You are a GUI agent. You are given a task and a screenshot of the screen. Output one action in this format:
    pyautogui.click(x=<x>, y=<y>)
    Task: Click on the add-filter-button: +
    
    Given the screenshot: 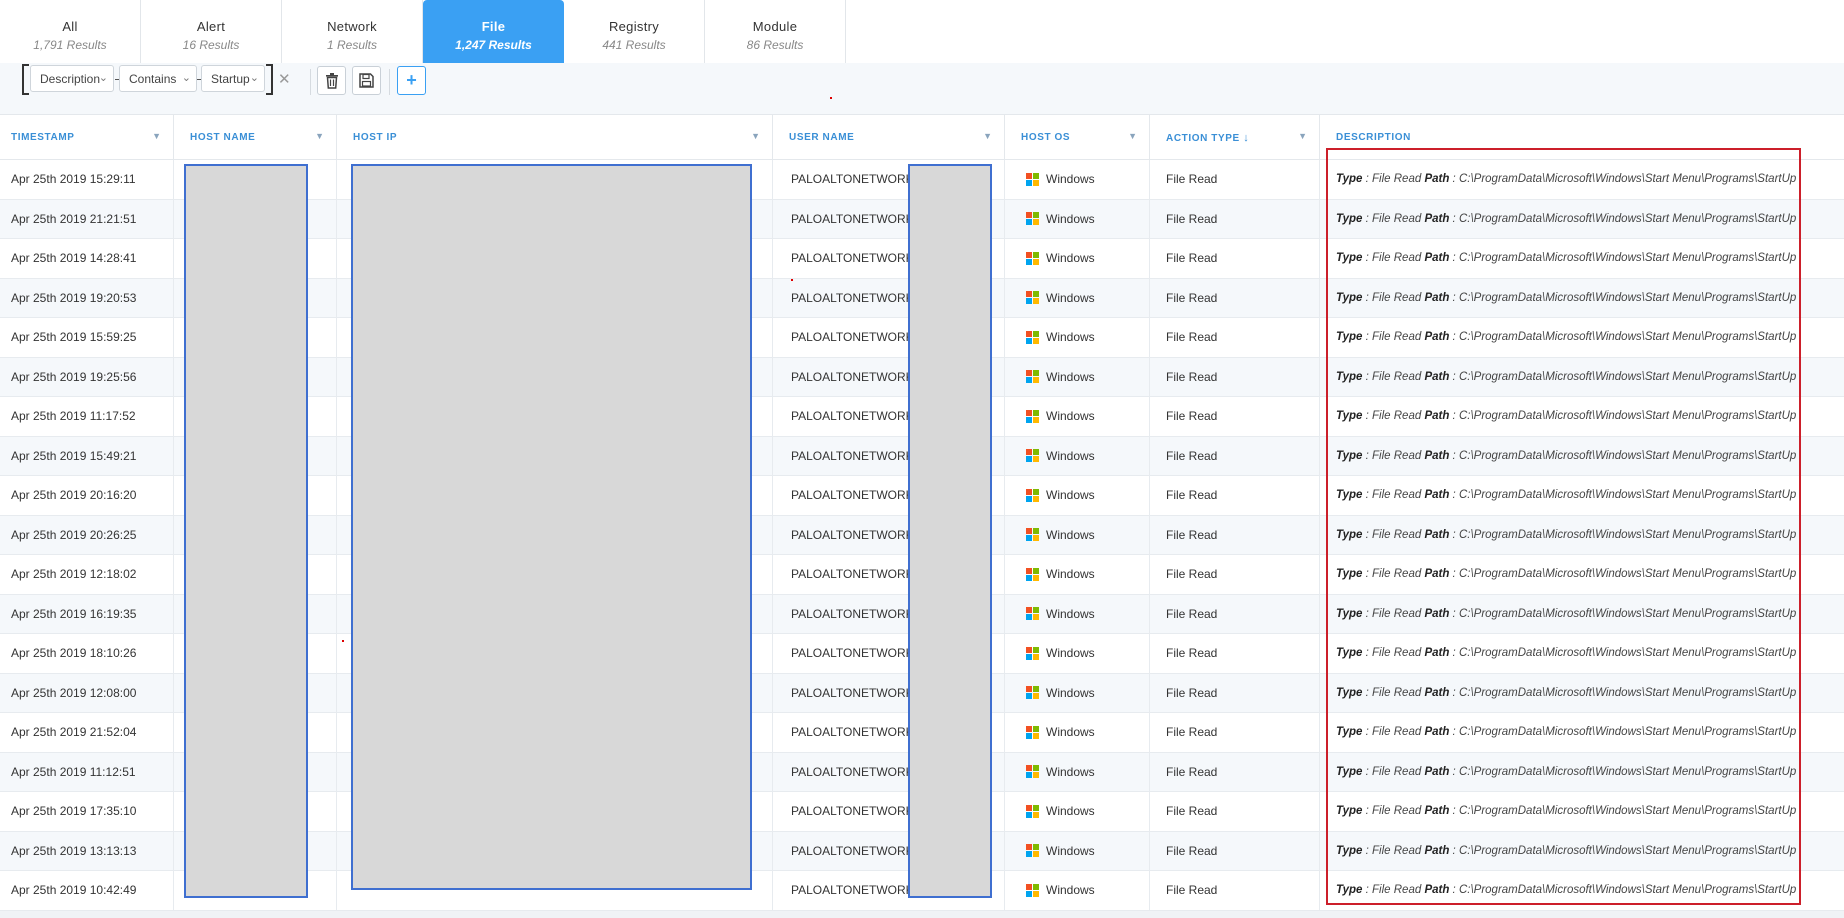 What is the action you would take?
    pyautogui.click(x=411, y=80)
    